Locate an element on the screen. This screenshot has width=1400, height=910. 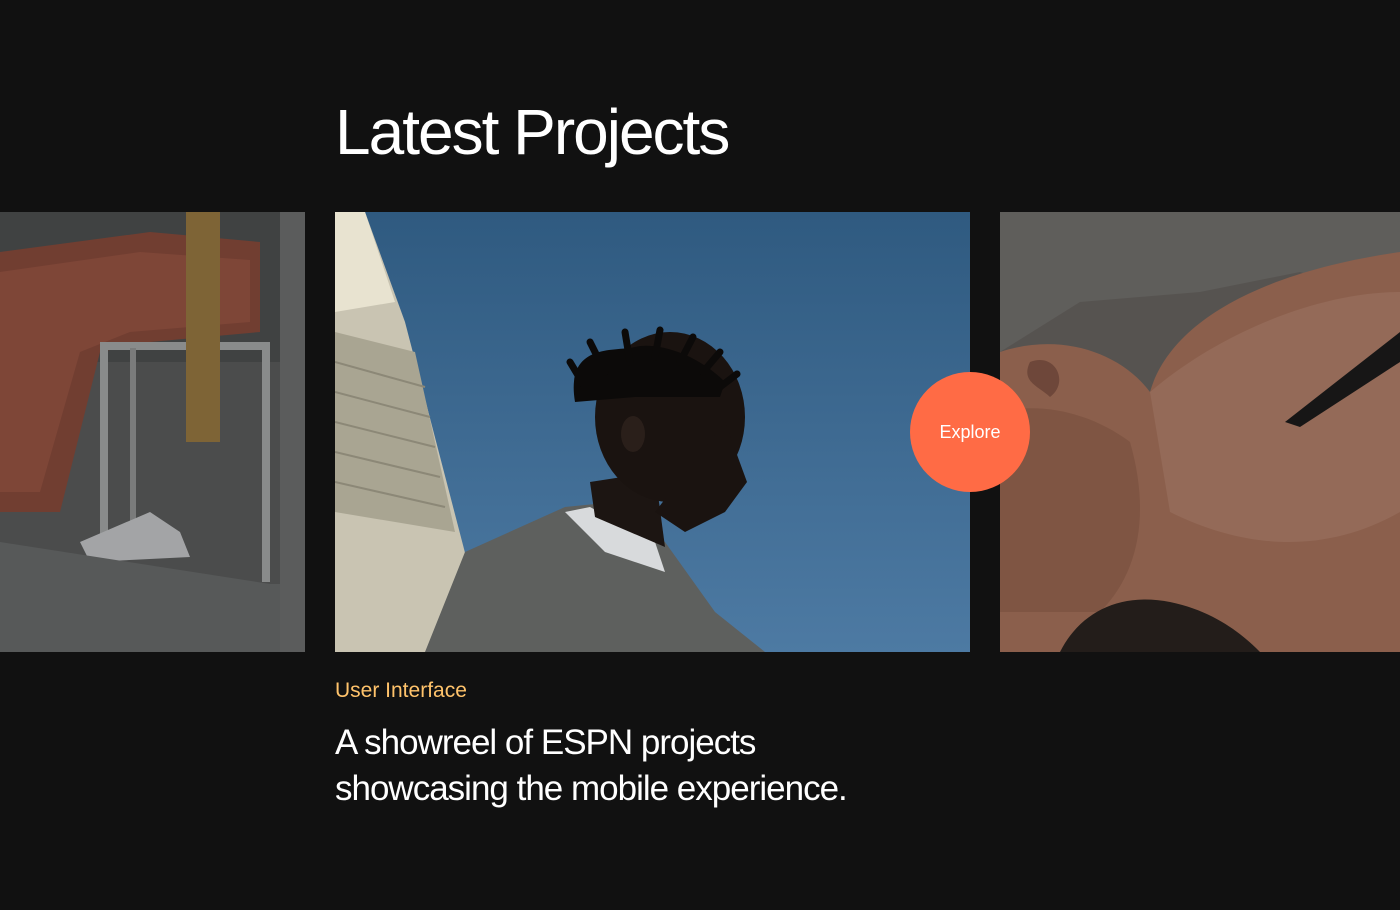
project-image-next is located at coordinates (1200, 432).